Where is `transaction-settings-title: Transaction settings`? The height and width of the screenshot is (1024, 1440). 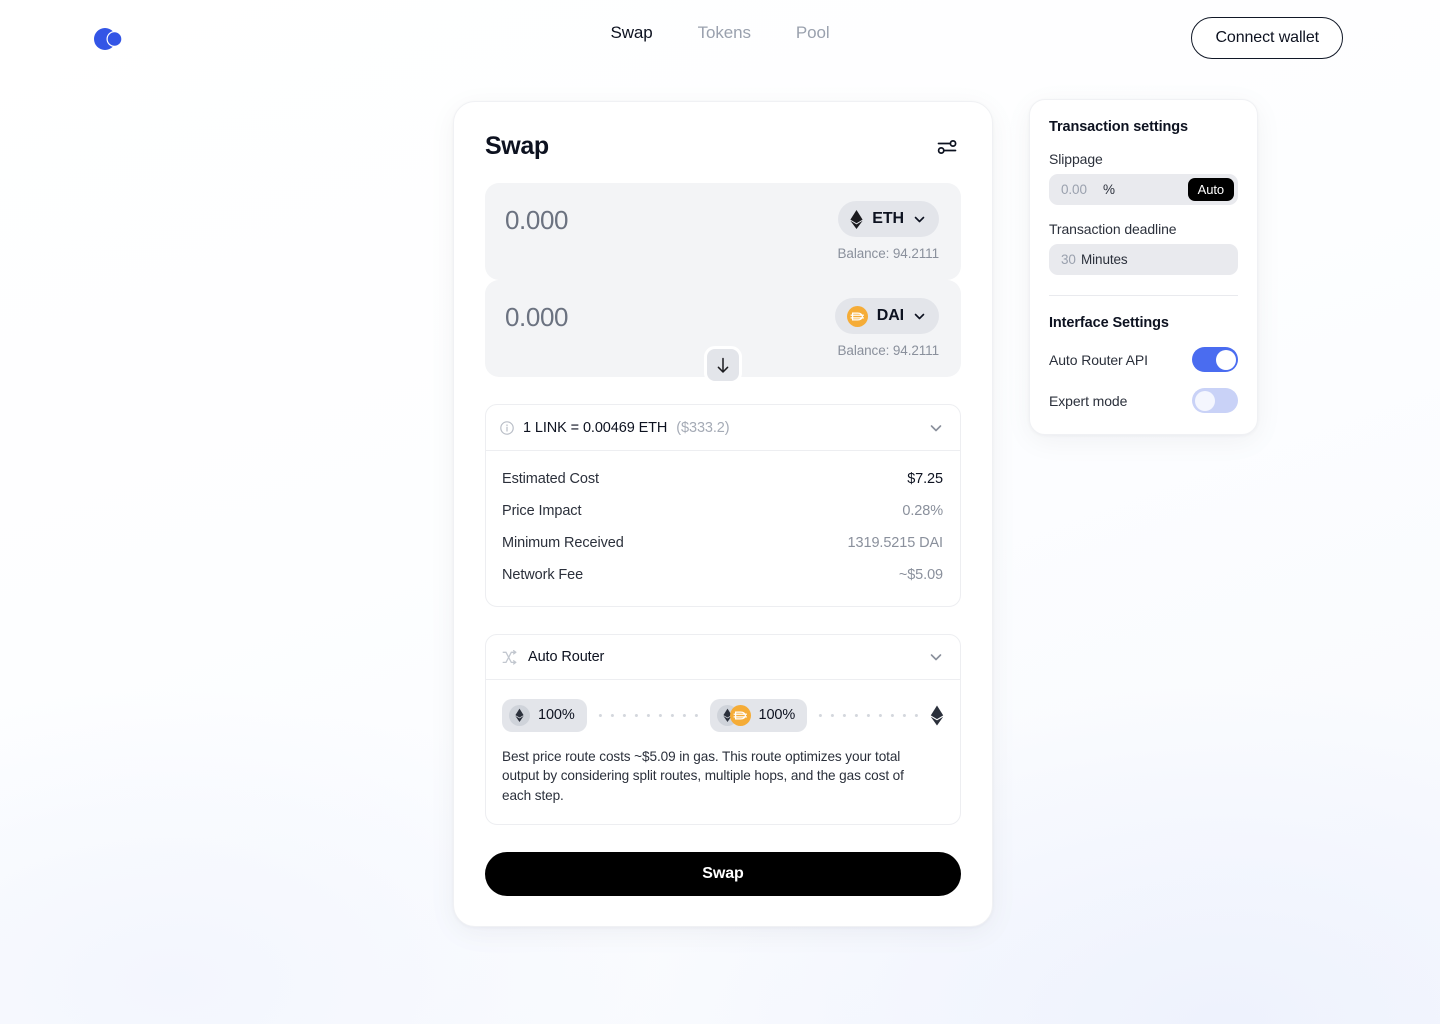 transaction-settings-title: Transaction settings is located at coordinates (1119, 127).